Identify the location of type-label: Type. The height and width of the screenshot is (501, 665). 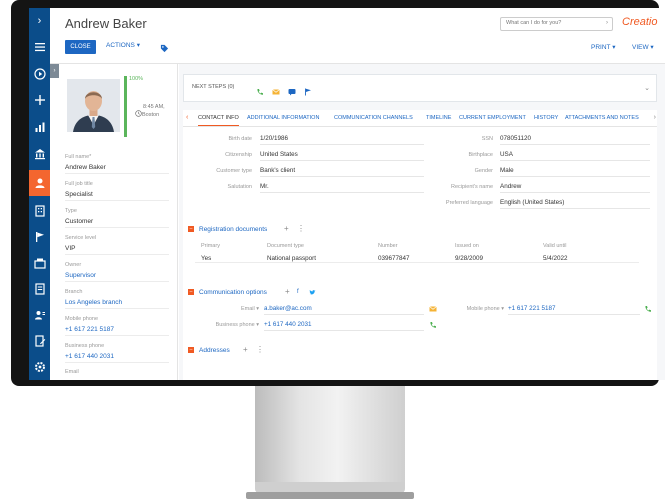
(71, 211).